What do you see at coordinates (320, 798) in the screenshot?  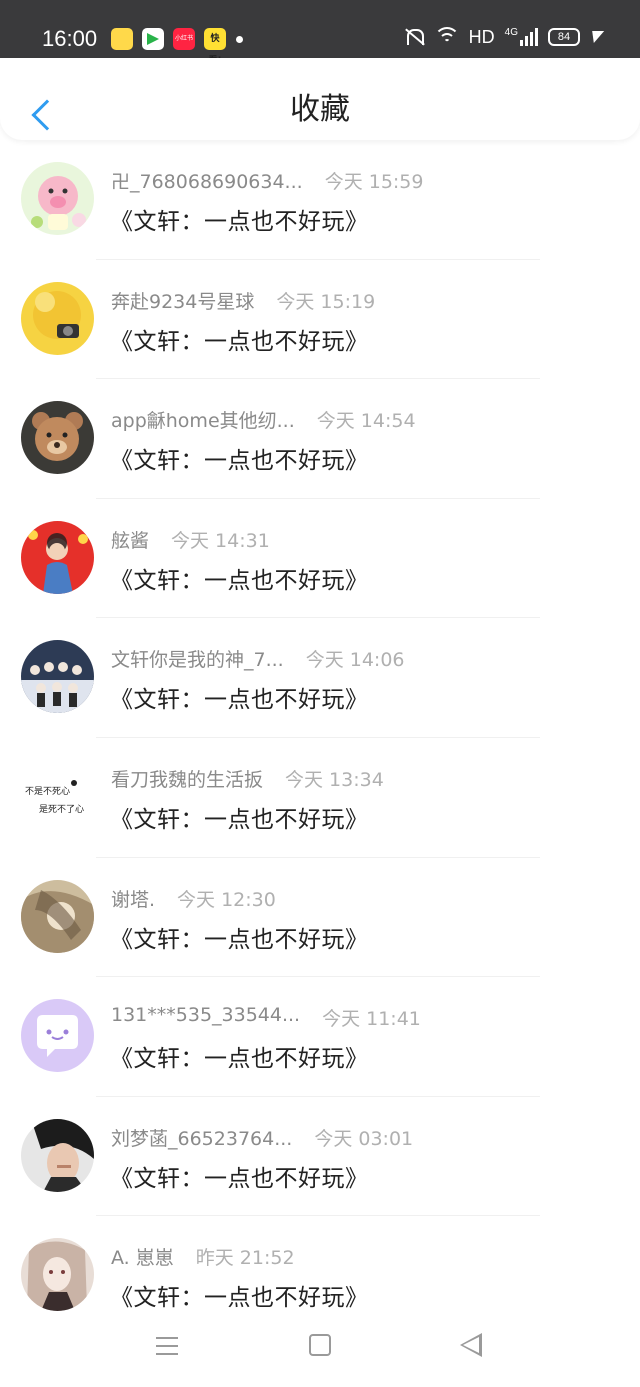 I see `list-item: 不是不死心 是死不了心 看刀我魏的生活扳 今天 13:34 《文轩：一点也不好玩》` at bounding box center [320, 798].